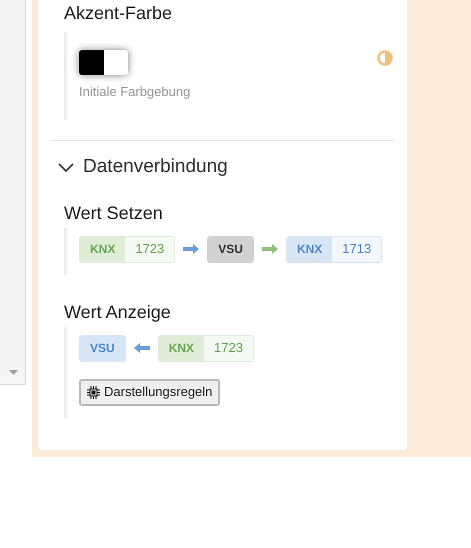 The image size is (471, 548). I want to click on color-swatch, so click(103, 62).